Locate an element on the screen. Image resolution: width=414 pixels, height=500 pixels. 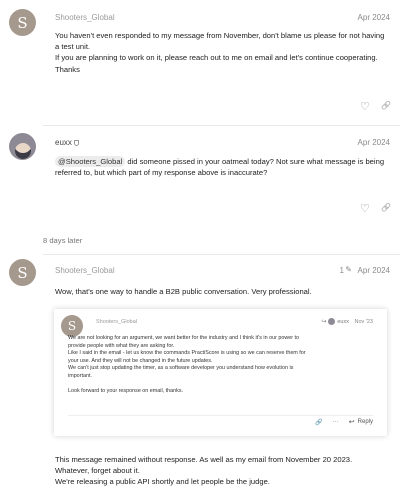
more-options-button: ··· is located at coordinates (336, 422).